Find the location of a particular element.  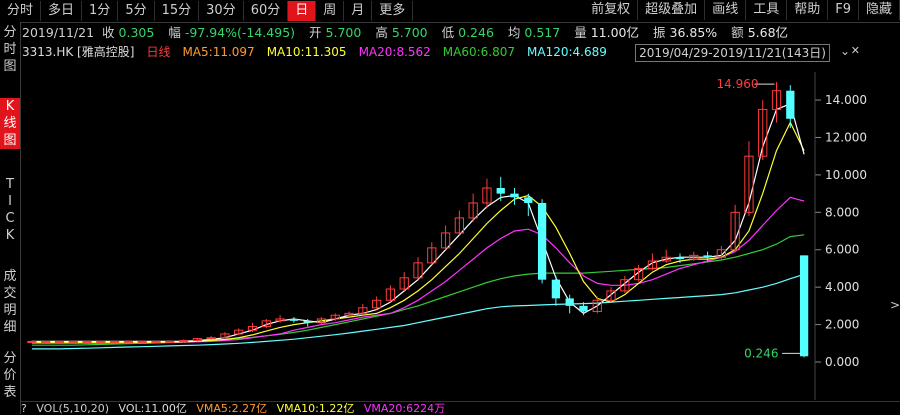

period-tab-7: 日 is located at coordinates (302, 11).